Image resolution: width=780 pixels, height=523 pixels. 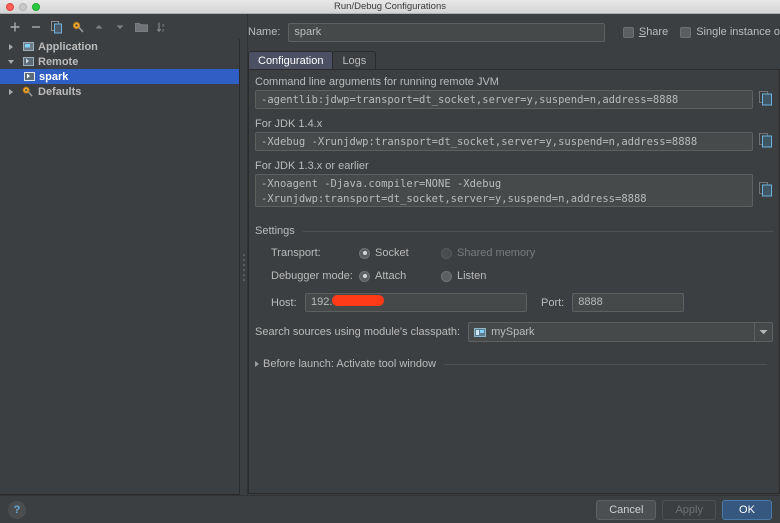 I want to click on dialog-footer: ? Cancel Apply OK, so click(x=390, y=509).